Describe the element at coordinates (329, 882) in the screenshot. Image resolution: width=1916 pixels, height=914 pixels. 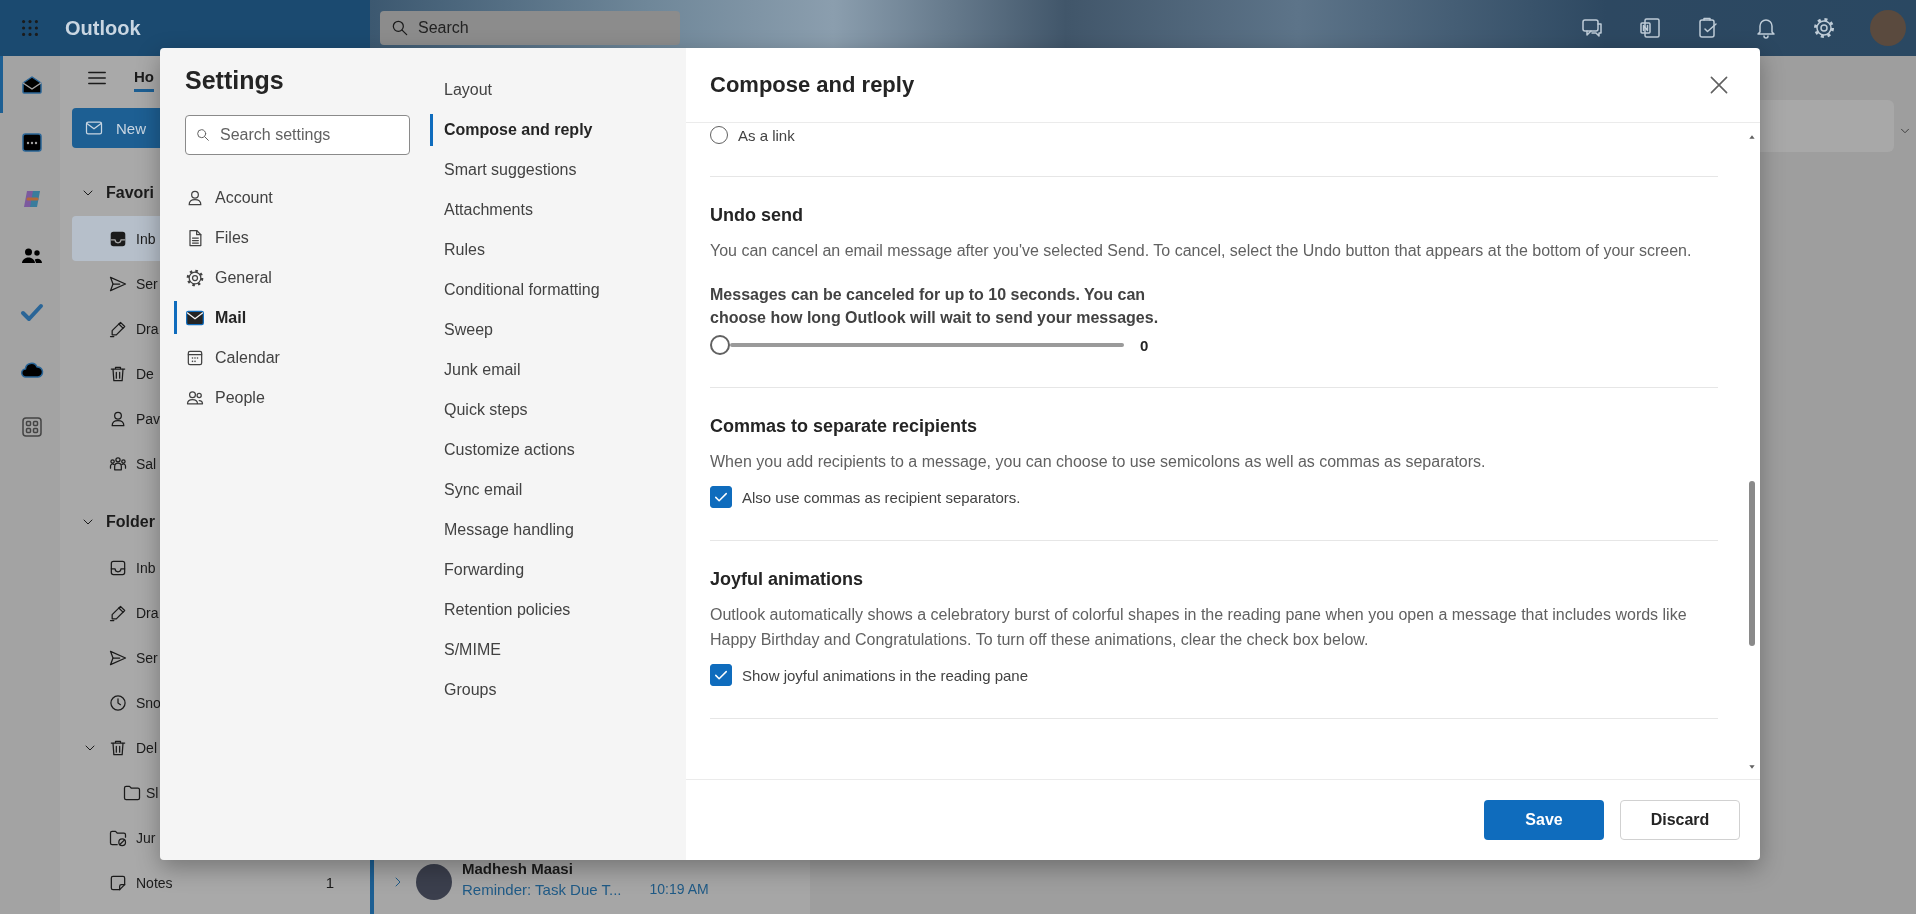
I see `unread-count: 1` at that location.